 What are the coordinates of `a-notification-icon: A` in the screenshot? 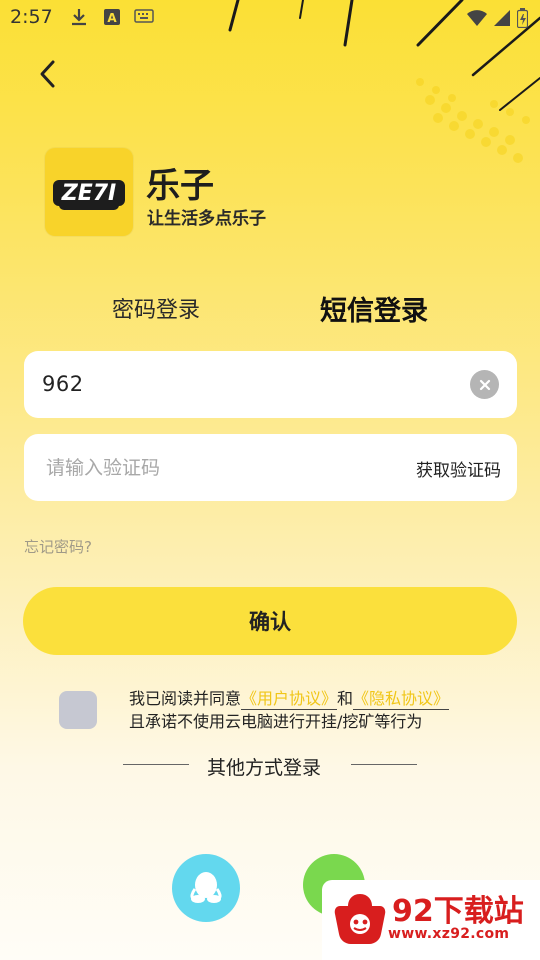 It's located at (112, 17).